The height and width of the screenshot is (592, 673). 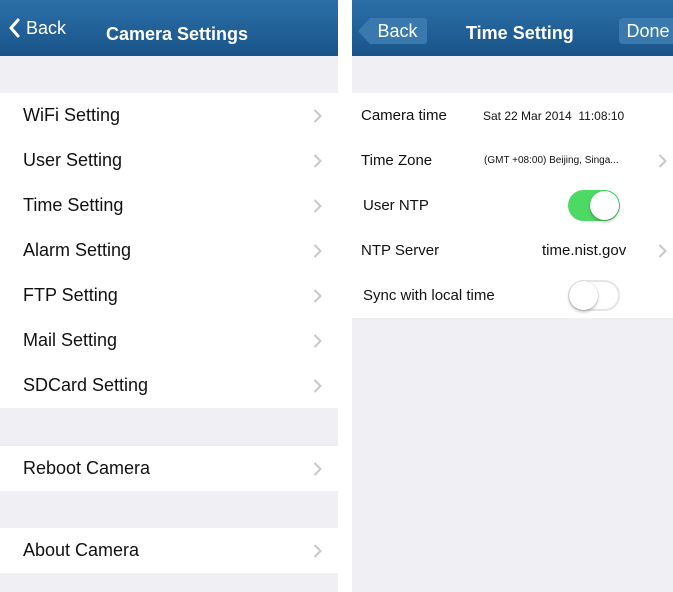 I want to click on camera-time-row: Camera time Sat 22 Mar 2014 11:08:10, so click(x=512, y=115).